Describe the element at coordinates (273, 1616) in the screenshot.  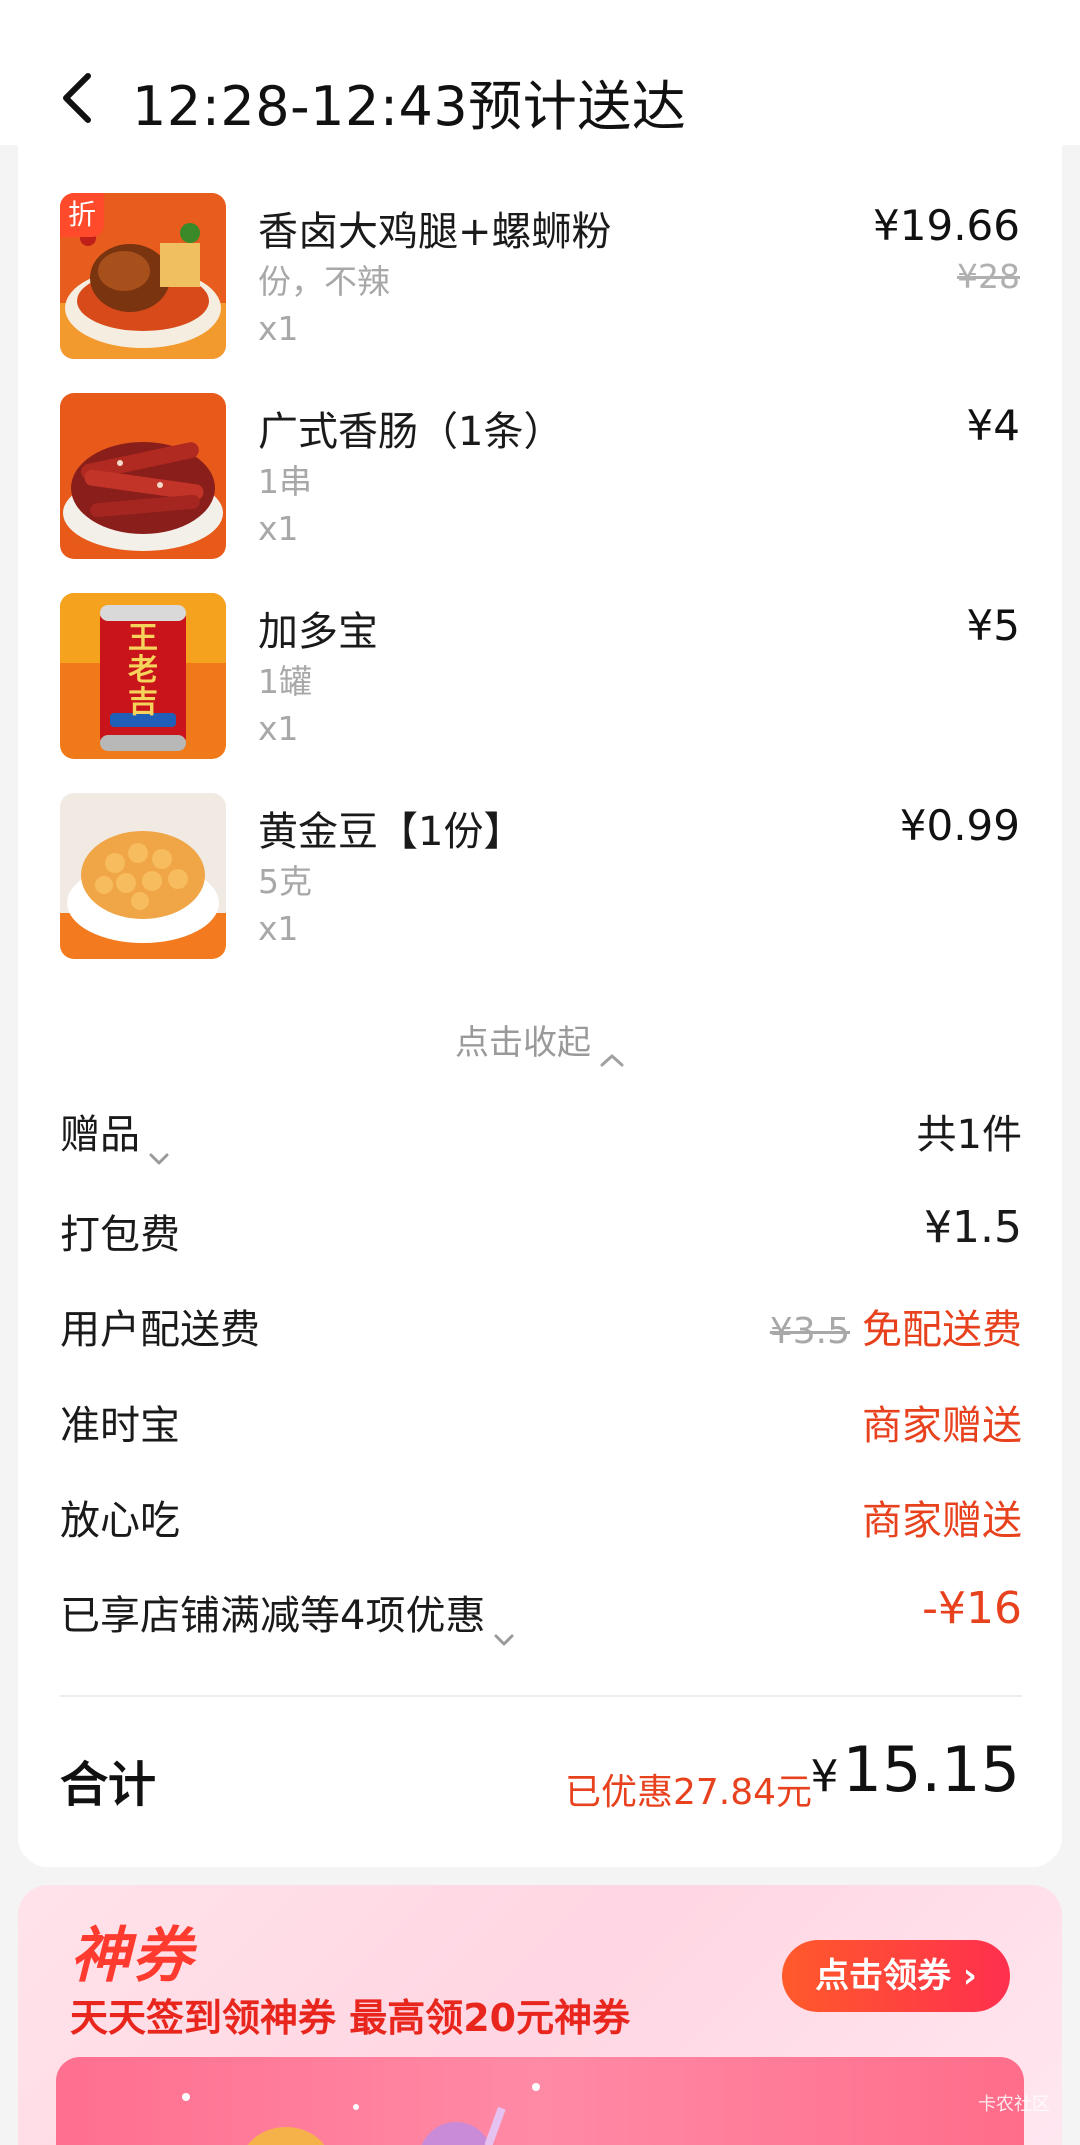
I see `discounts-label: 已享店铺满减等4项优惠` at that location.